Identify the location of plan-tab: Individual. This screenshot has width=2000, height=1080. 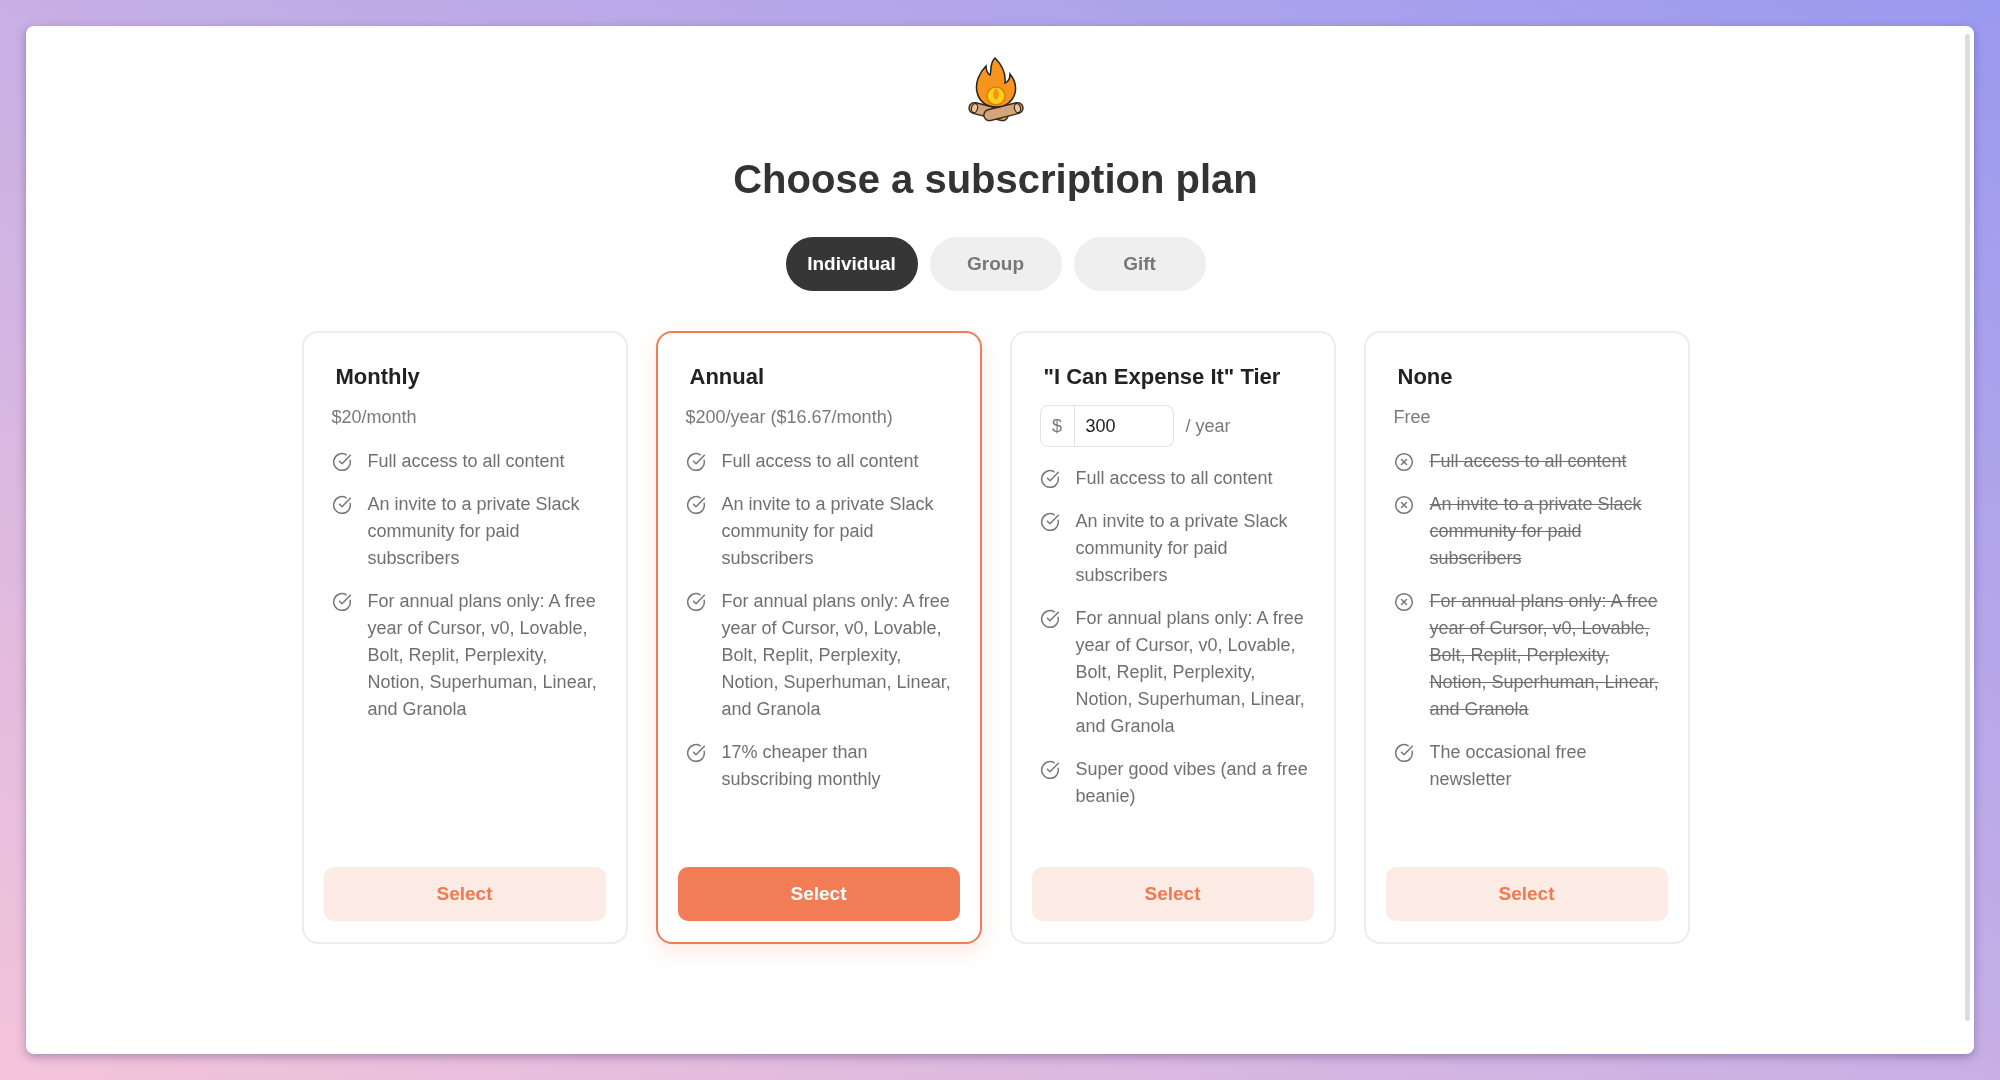
(851, 264).